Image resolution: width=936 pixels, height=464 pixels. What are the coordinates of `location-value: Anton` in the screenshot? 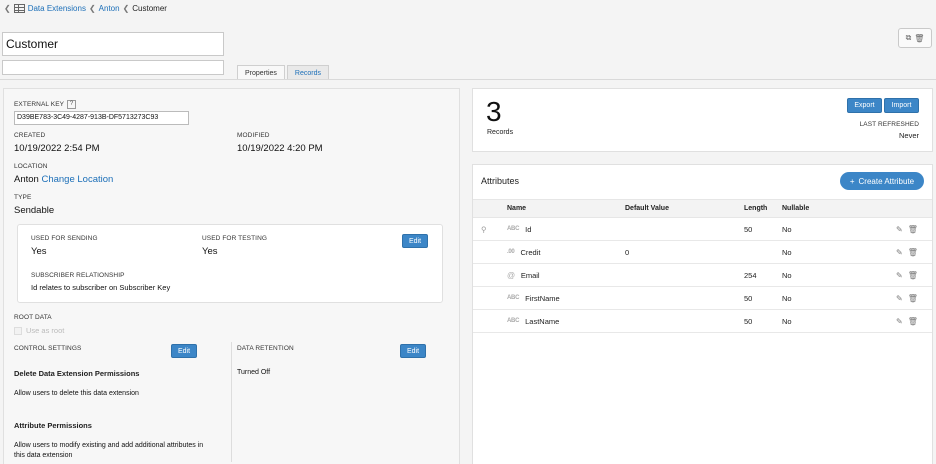 It's located at (26, 179).